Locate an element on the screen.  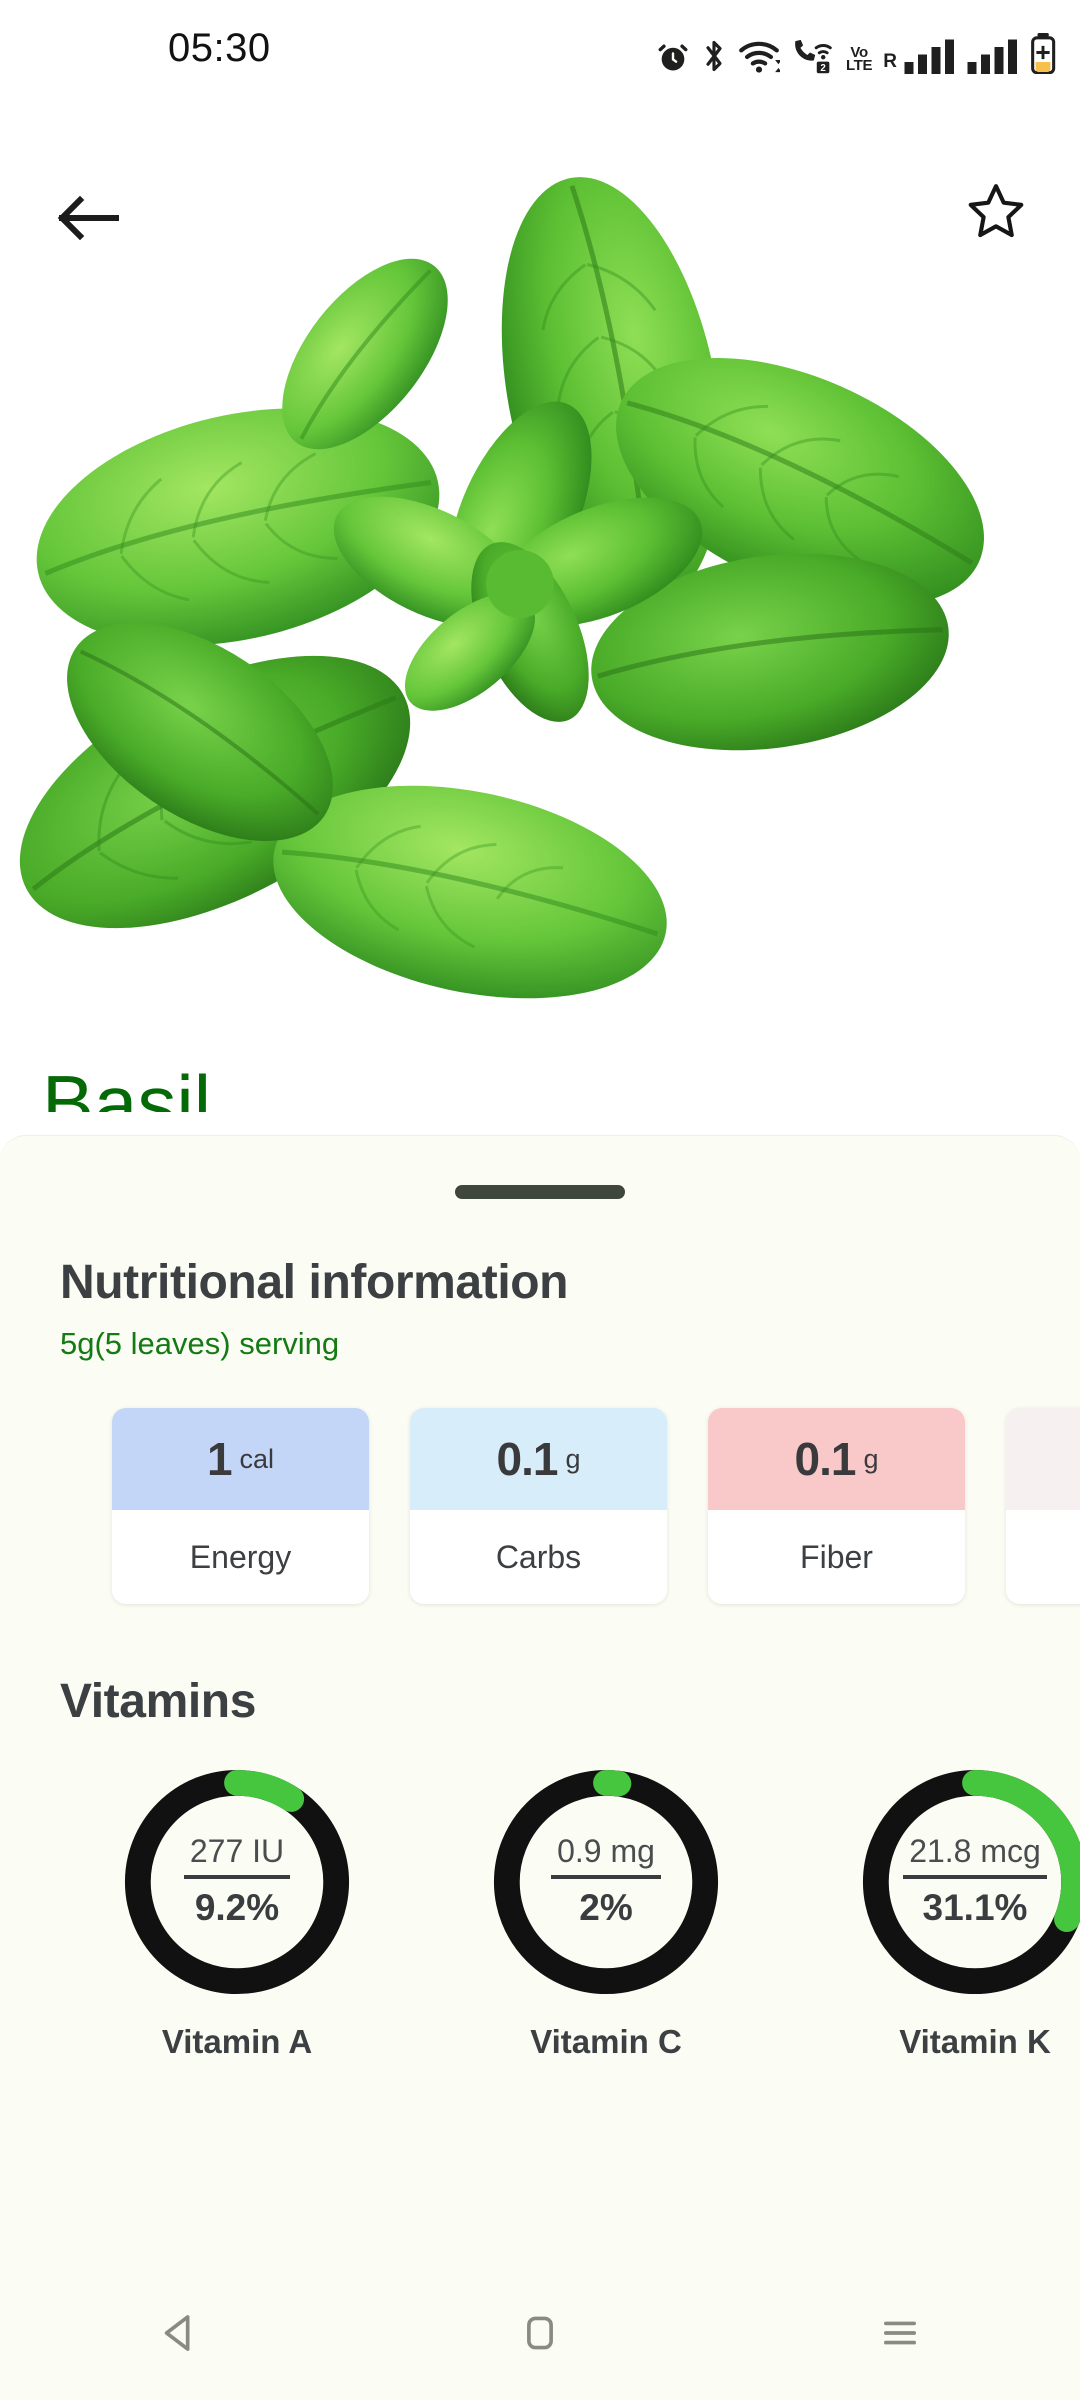
vitamin-percent: 9.2% is located at coordinates (237, 1907).